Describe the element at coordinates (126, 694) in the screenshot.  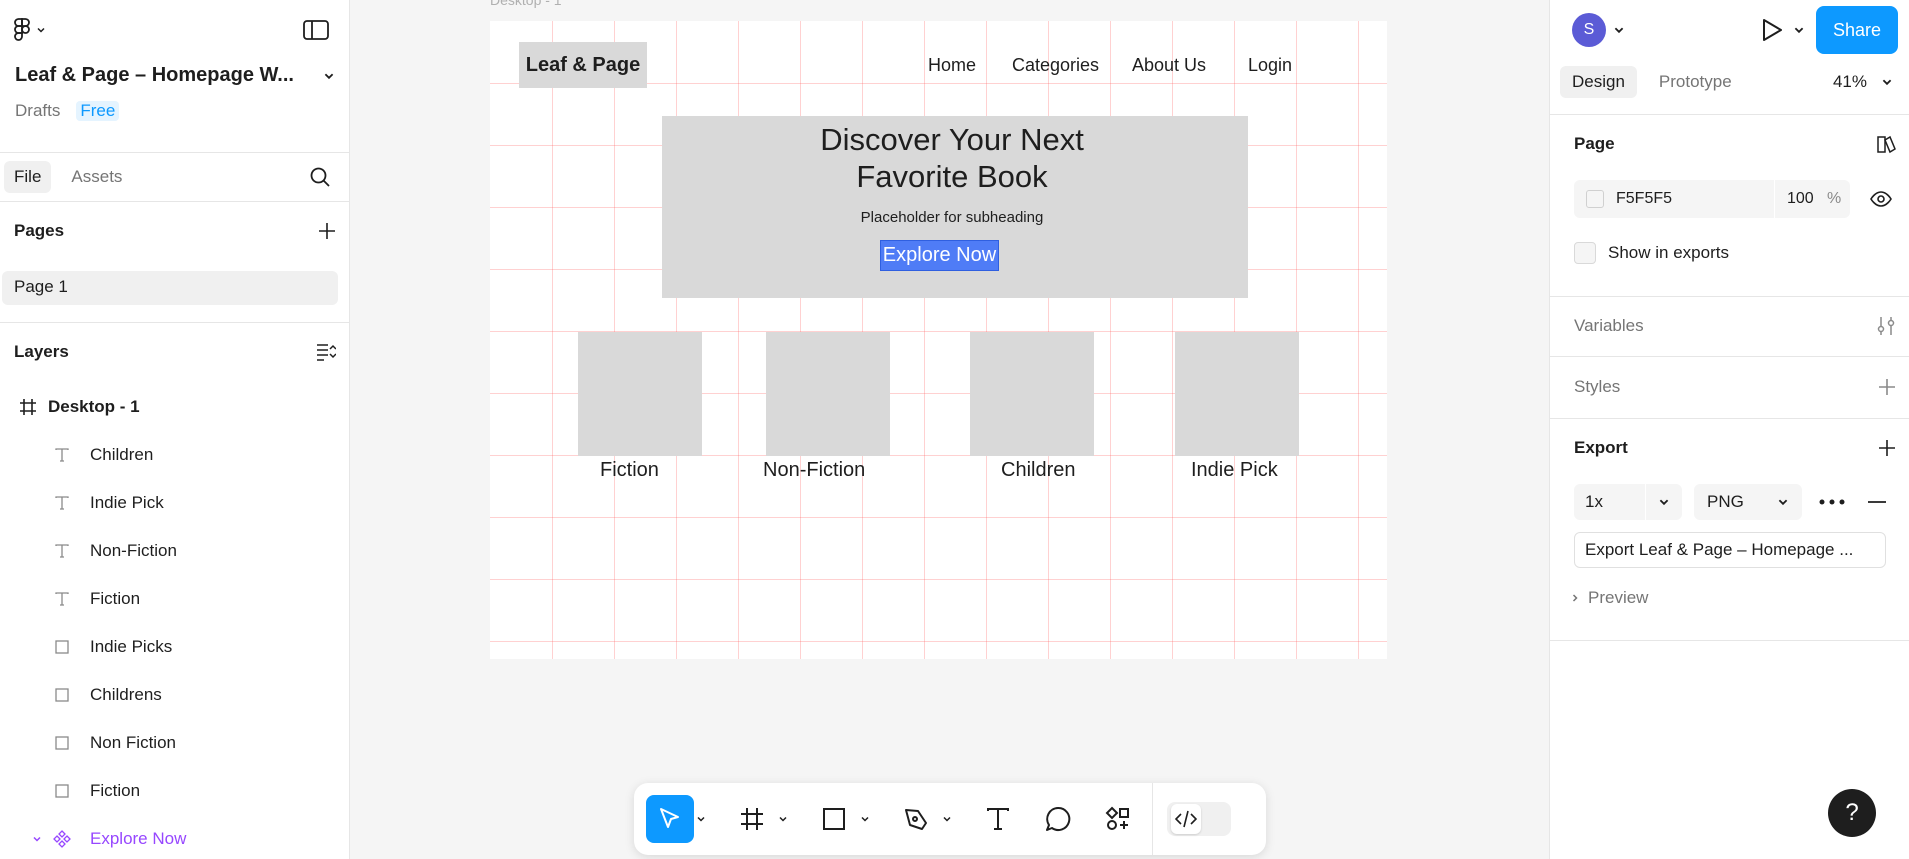
I see `layer-label: Childrens` at that location.